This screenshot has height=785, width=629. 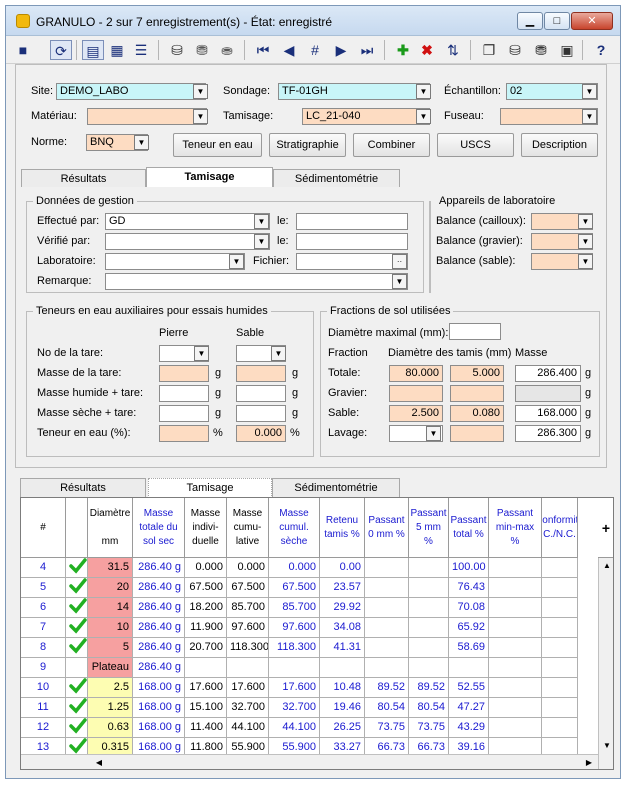 What do you see at coordinates (200, 116) in the screenshot?
I see `materiau-dropdown: ▼` at bounding box center [200, 116].